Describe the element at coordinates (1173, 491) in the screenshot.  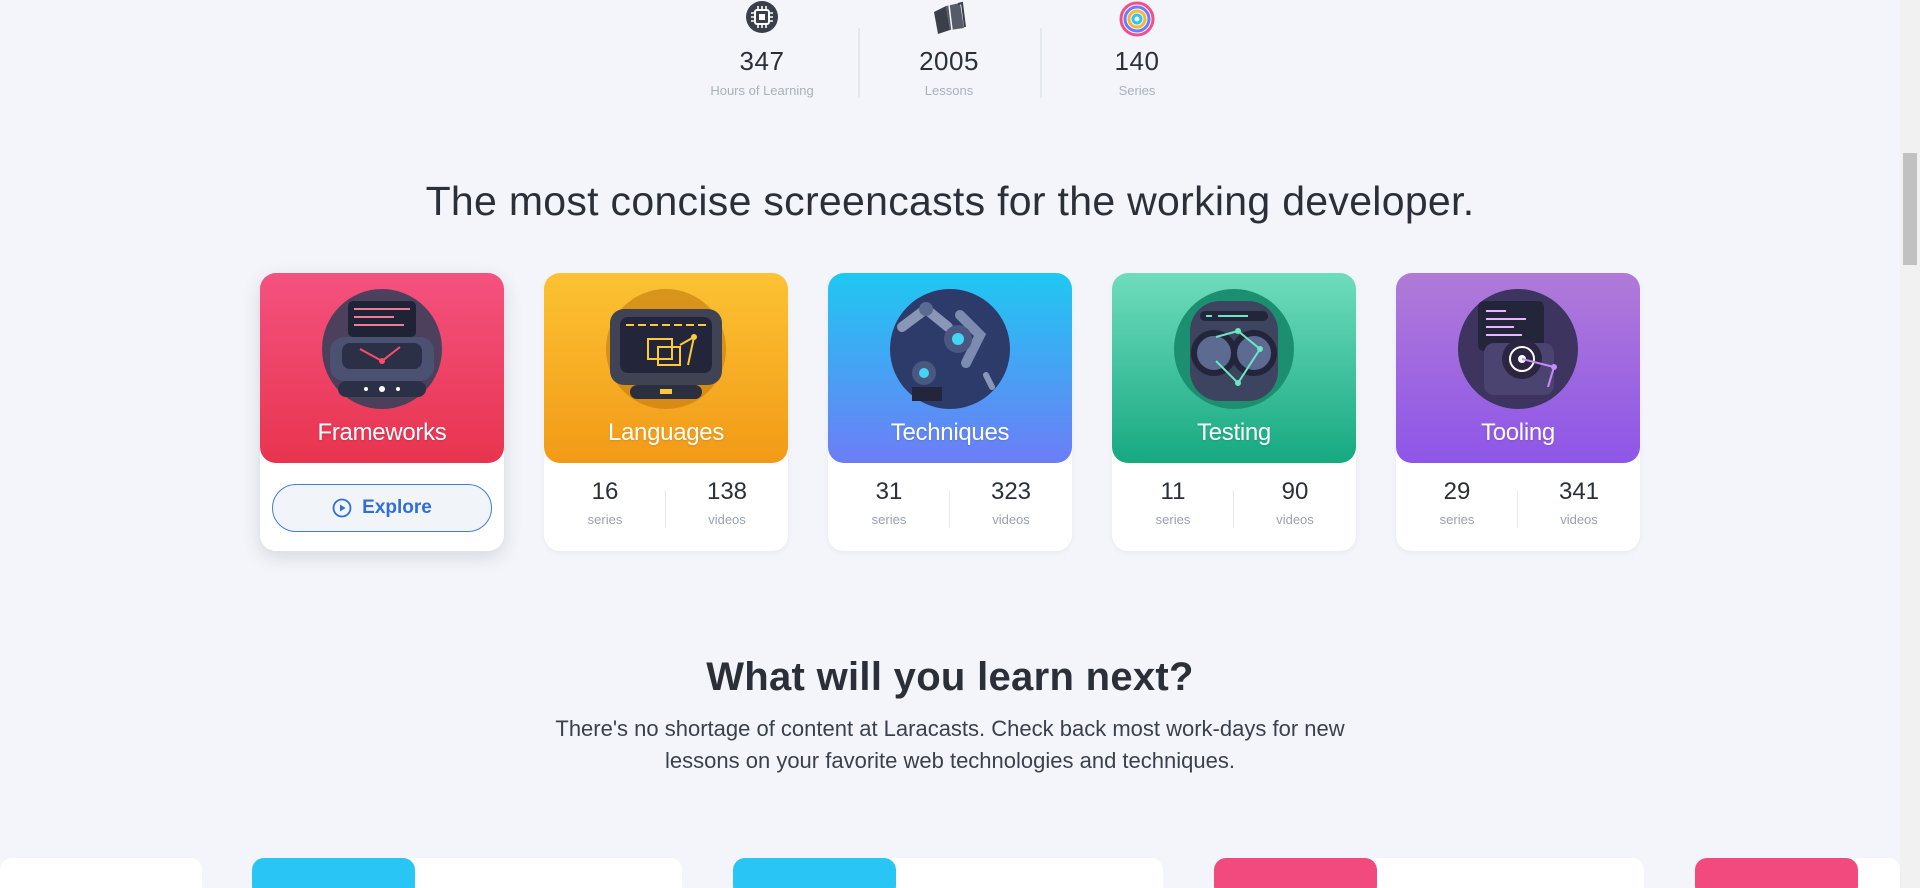
I see `series-value: 11` at that location.